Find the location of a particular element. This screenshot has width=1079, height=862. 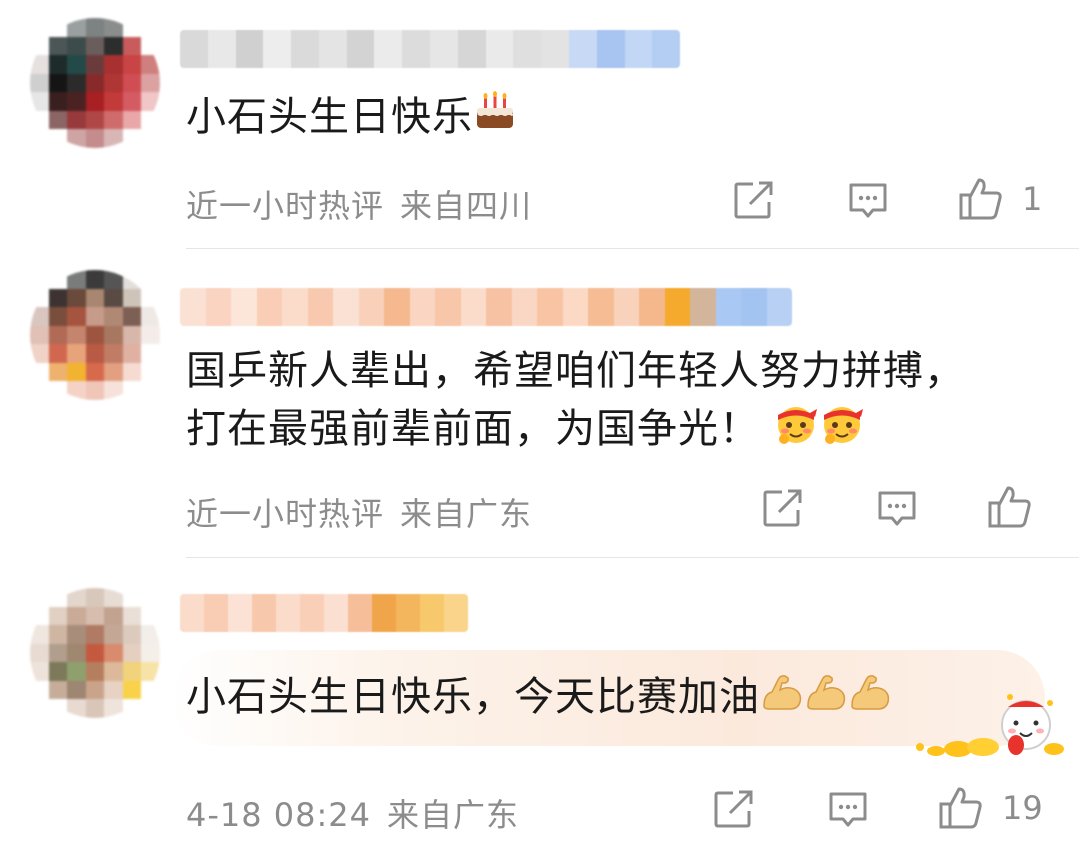

like-button is located at coordinates (1019, 507).